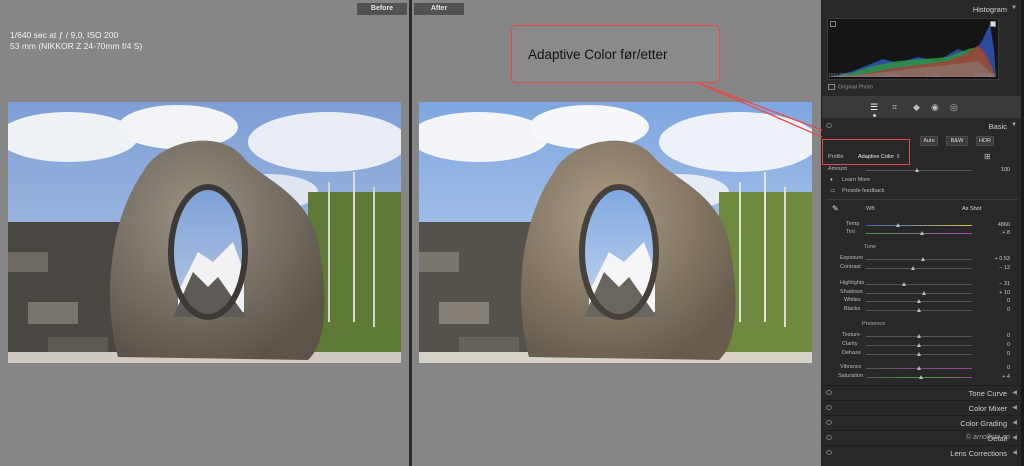  I want to click on lens-corrections-title: Lens Corrections, so click(978, 453).